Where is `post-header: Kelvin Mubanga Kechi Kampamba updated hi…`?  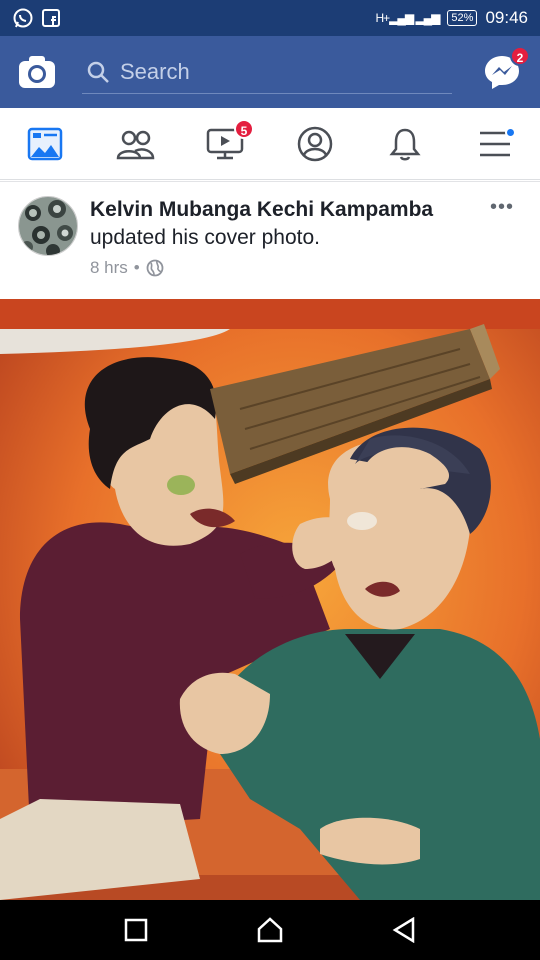
post-header: Kelvin Mubanga Kechi Kampamba updated hi… is located at coordinates (270, 240).